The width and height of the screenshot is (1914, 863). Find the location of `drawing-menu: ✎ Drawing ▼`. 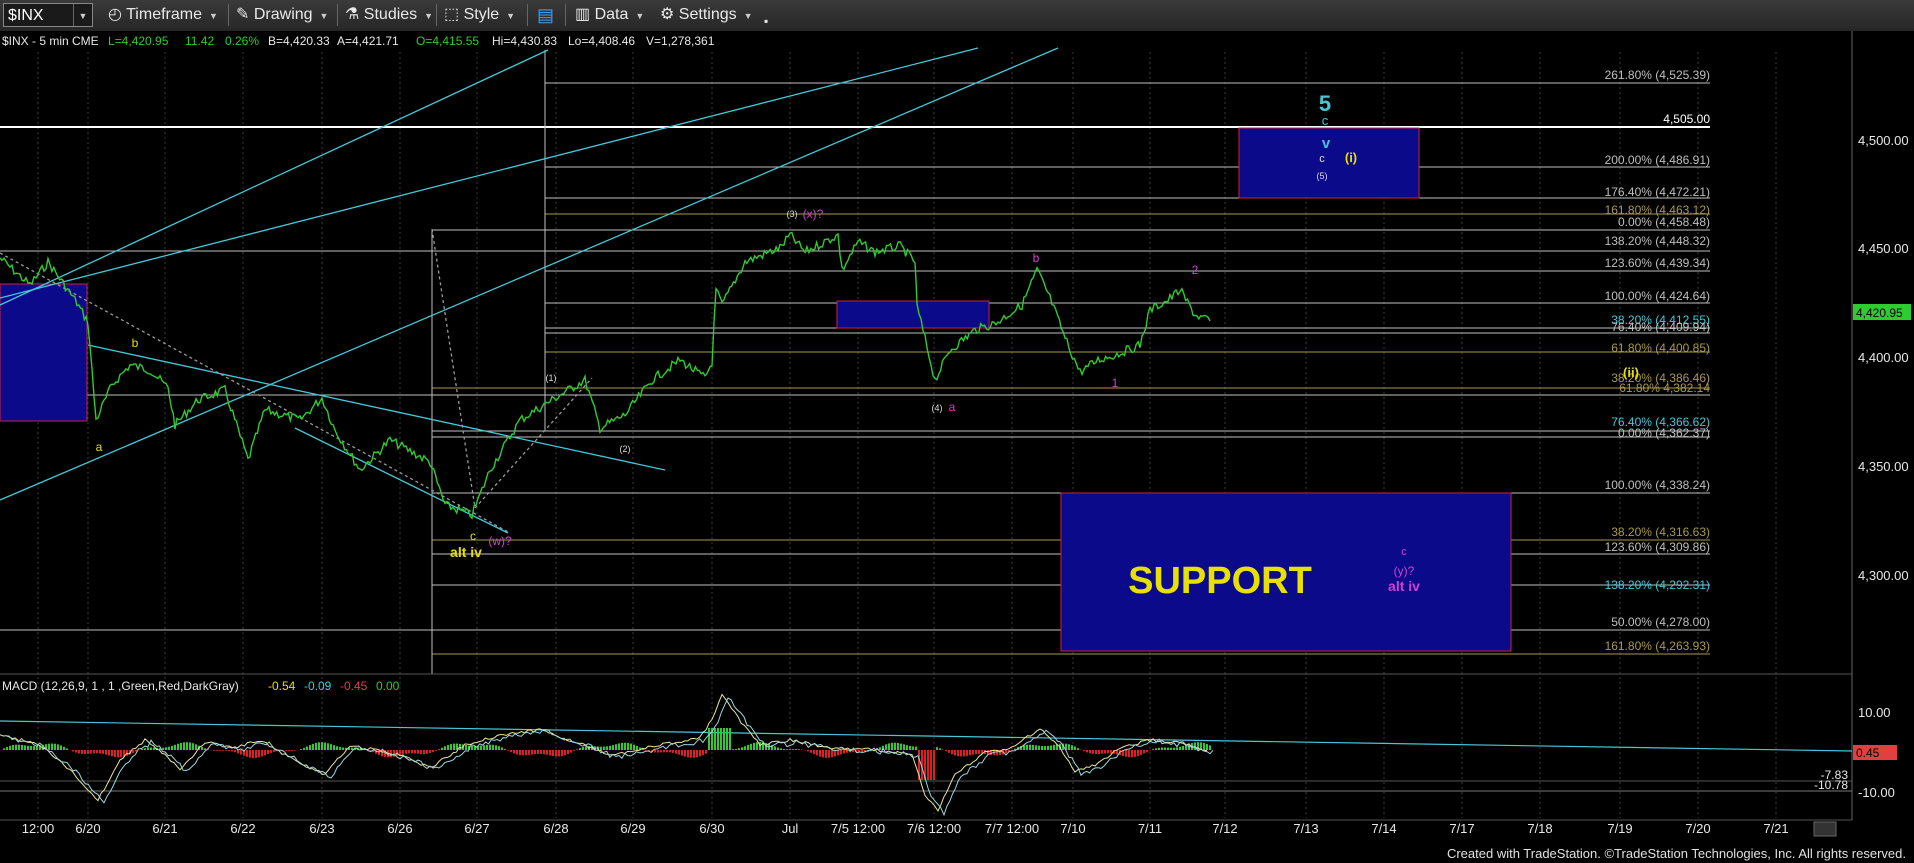

drawing-menu: ✎ Drawing ▼ is located at coordinates (282, 15).